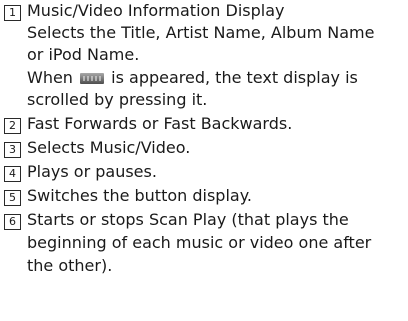 This screenshot has height=321, width=408. Describe the element at coordinates (12, 13) in the screenshot. I see `item-number-box: 1` at that location.